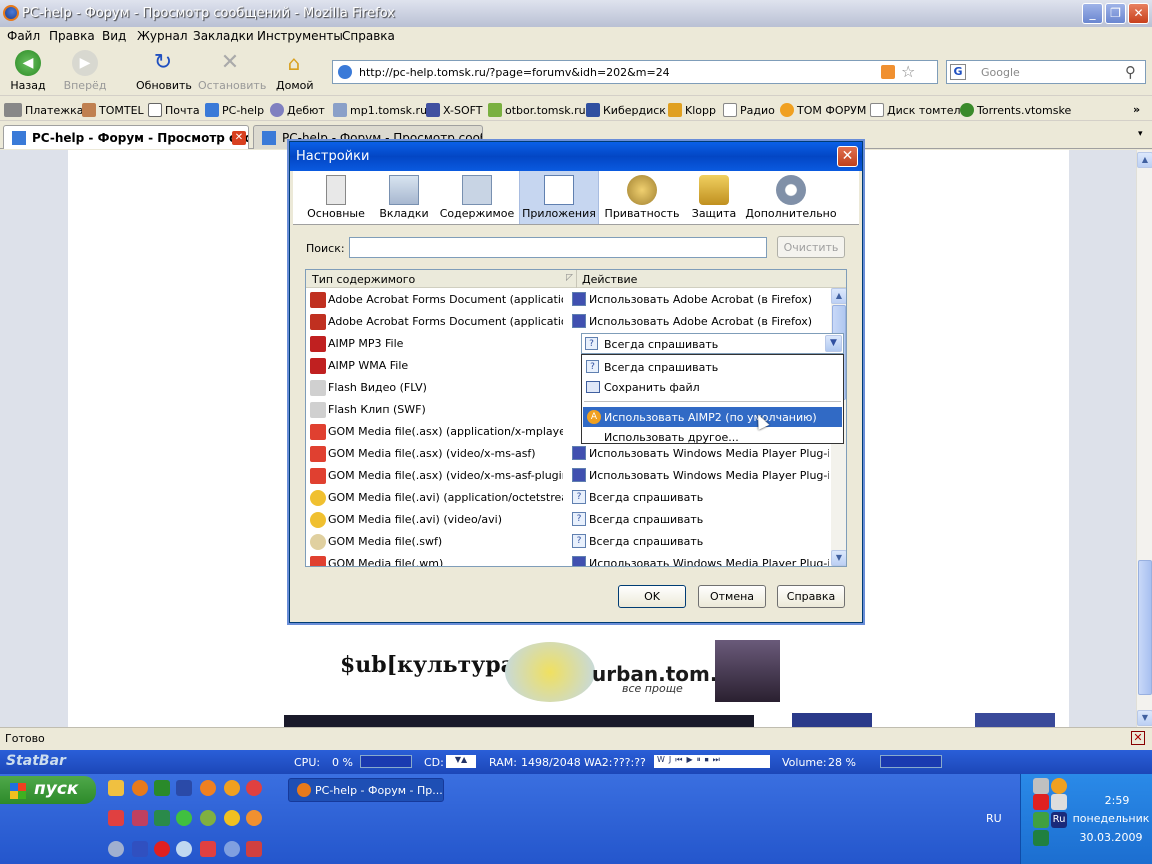 Image resolution: width=1152 pixels, height=864 pixels. What do you see at coordinates (558, 247) in the screenshot?
I see `search-input` at bounding box center [558, 247].